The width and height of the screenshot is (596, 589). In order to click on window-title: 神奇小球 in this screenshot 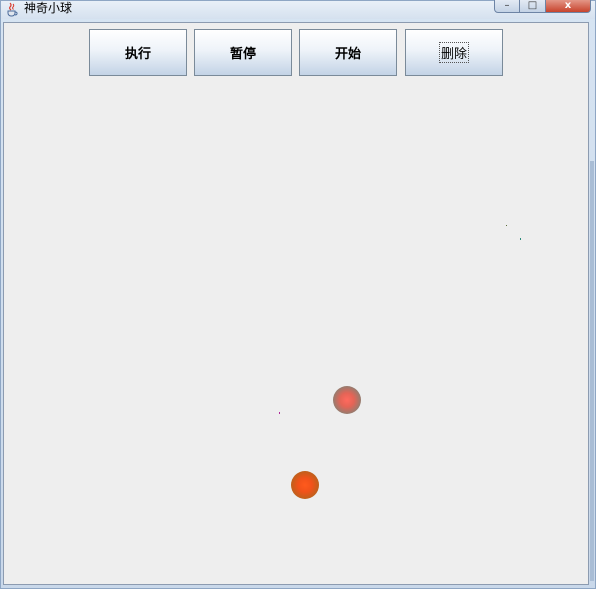, I will do `click(48, 8)`.